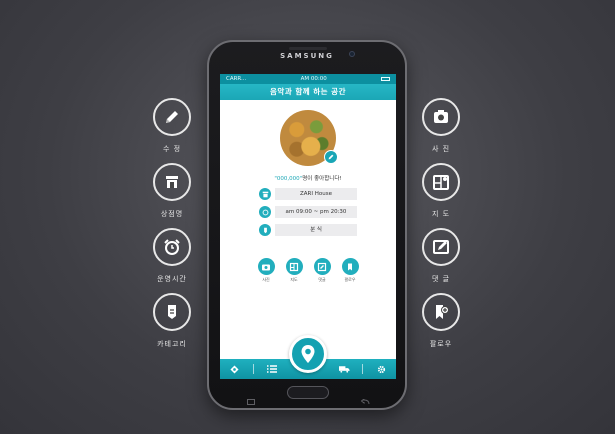 The height and width of the screenshot is (434, 615). I want to click on status-time: AM 00:00, so click(313, 79).